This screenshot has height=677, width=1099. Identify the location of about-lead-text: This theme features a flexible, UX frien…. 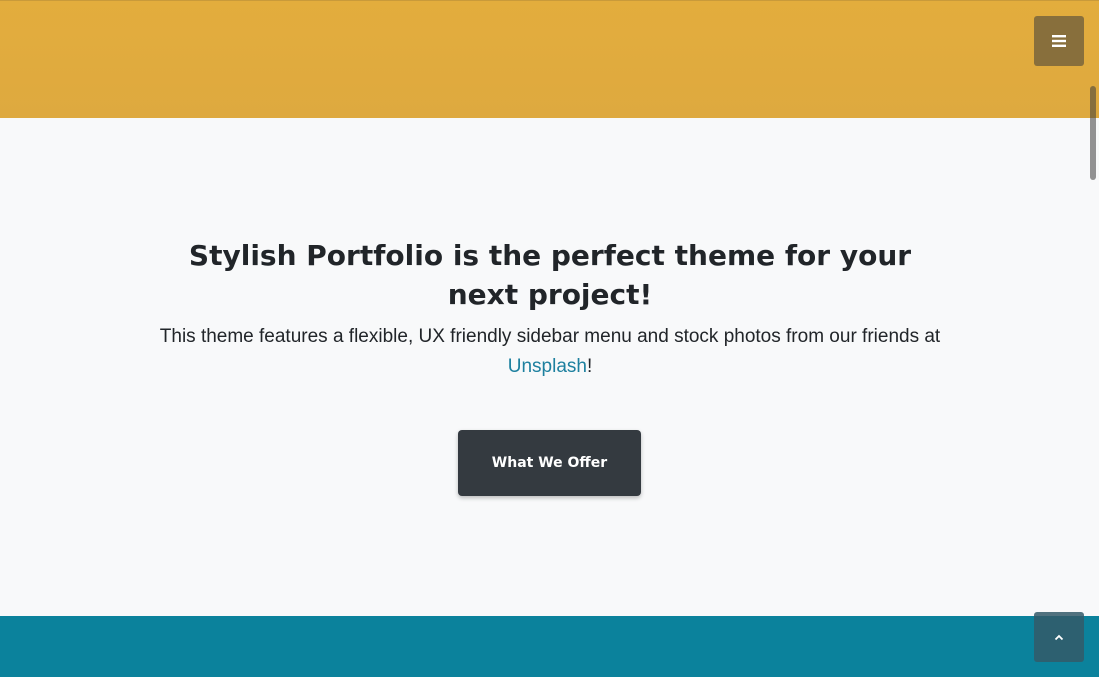
(550, 336).